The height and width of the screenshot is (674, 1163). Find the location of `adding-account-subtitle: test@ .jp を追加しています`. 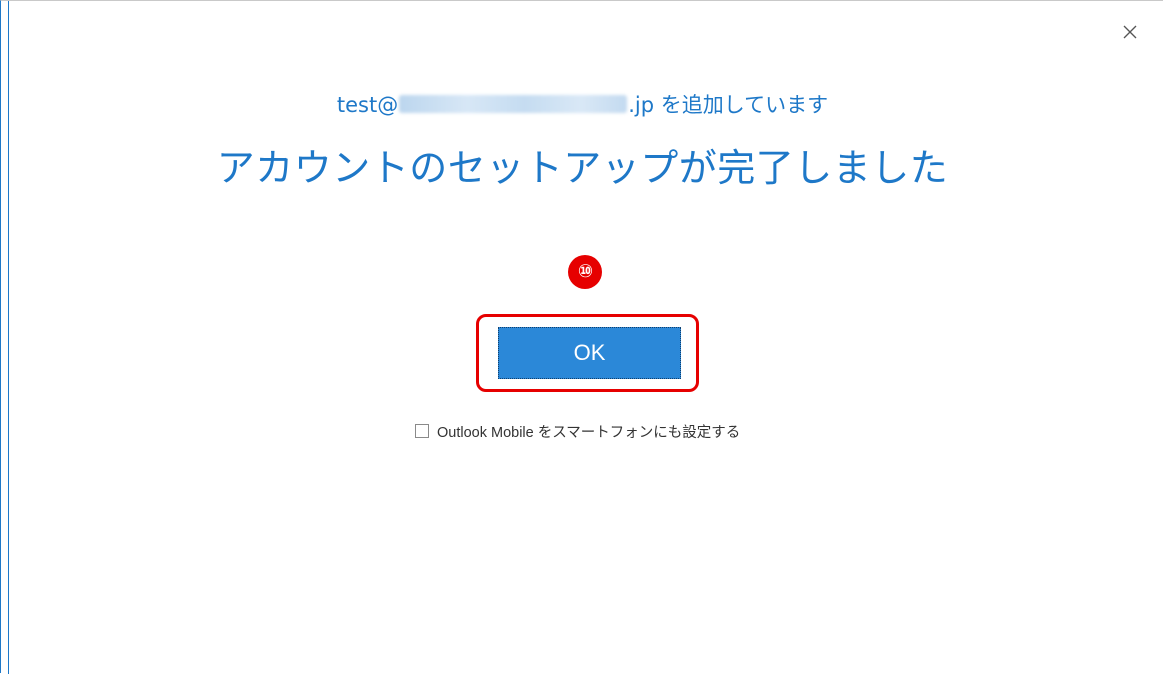

adding-account-subtitle: test@ .jp を追加しています is located at coordinates (582, 104).